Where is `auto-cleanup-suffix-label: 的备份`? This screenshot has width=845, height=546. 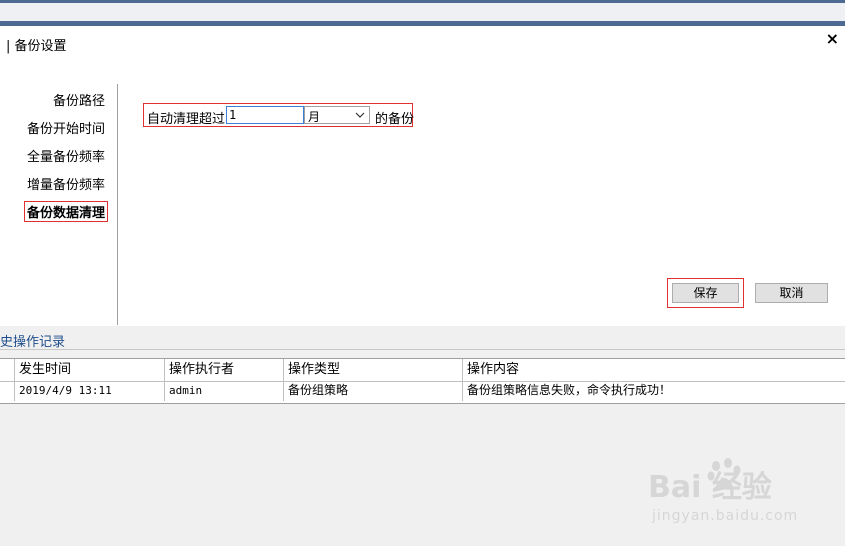 auto-cleanup-suffix-label: 的备份 is located at coordinates (395, 119).